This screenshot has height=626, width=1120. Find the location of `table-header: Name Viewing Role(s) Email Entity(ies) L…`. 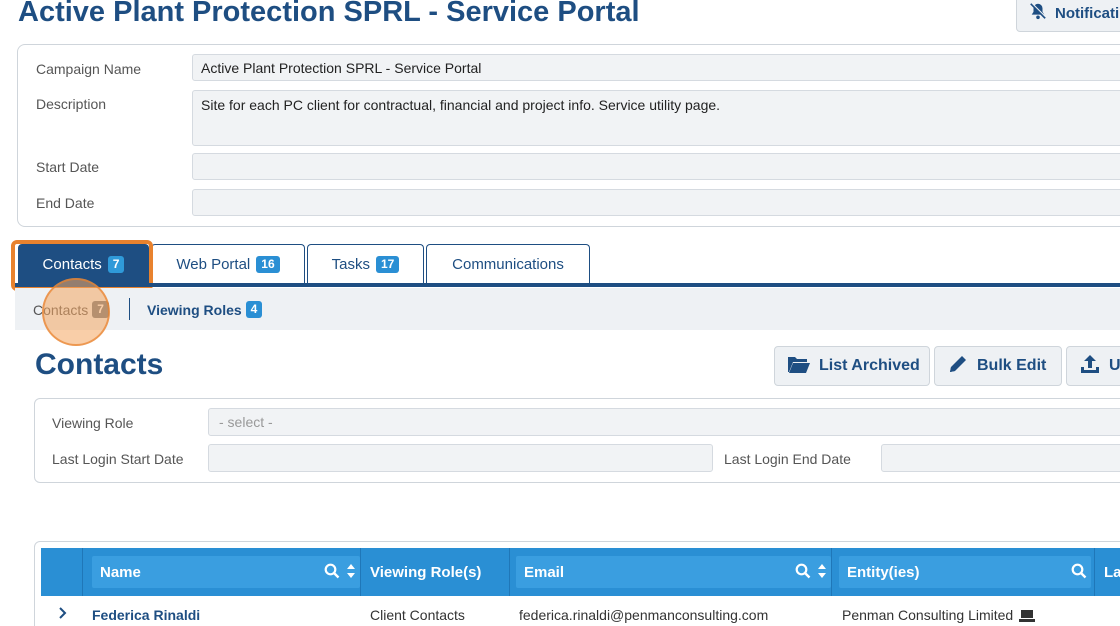

table-header: Name Viewing Role(s) Email Entity(ies) L… is located at coordinates (580, 572).